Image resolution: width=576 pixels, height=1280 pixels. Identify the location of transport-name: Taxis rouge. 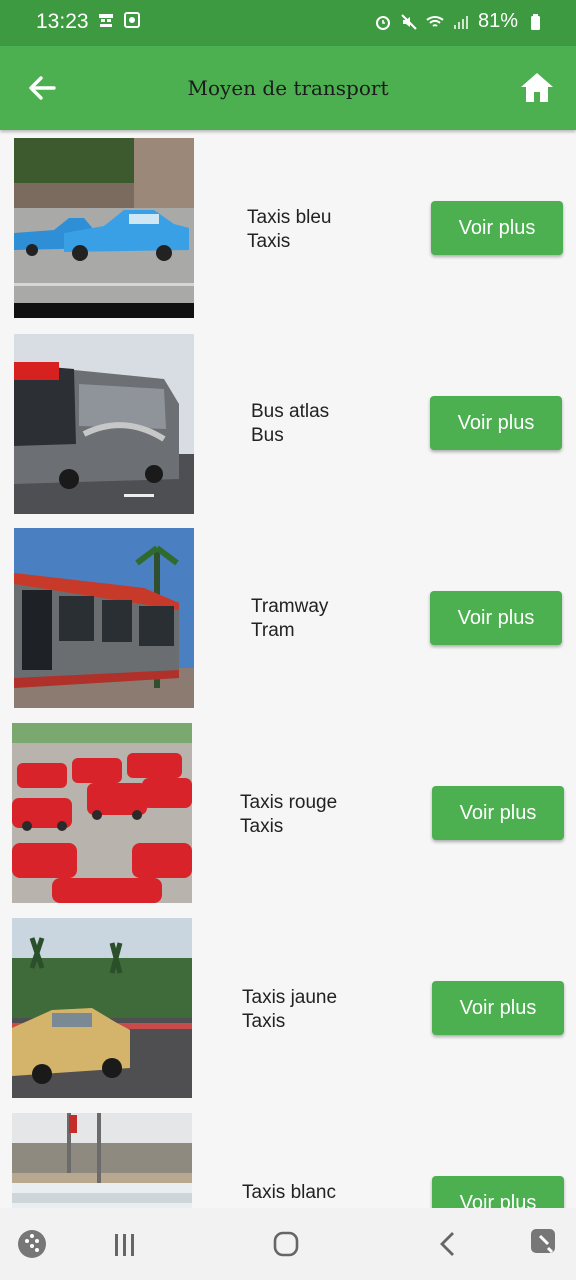
(289, 802).